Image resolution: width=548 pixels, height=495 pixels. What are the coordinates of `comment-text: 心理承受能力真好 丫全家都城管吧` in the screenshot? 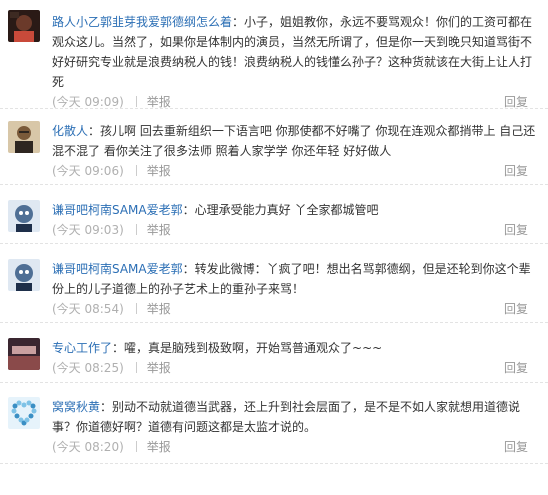 It's located at (286, 210).